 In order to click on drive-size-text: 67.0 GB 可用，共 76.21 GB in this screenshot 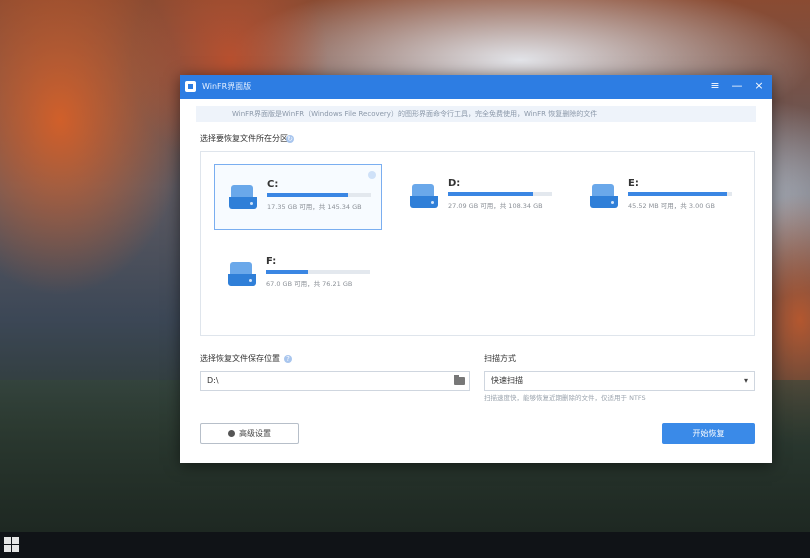, I will do `click(309, 284)`.